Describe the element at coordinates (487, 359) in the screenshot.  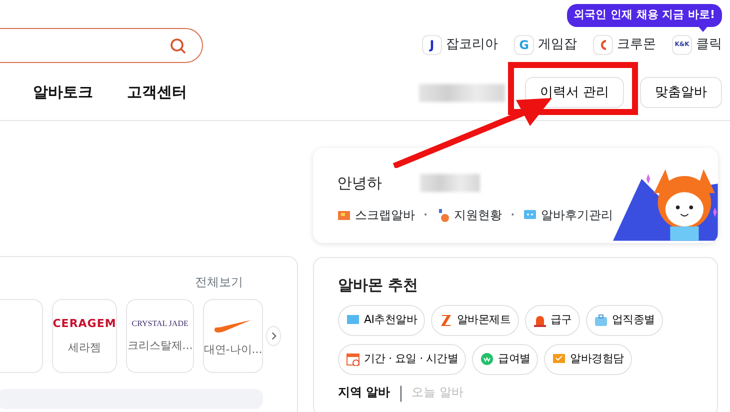
I see `coin-icon` at that location.